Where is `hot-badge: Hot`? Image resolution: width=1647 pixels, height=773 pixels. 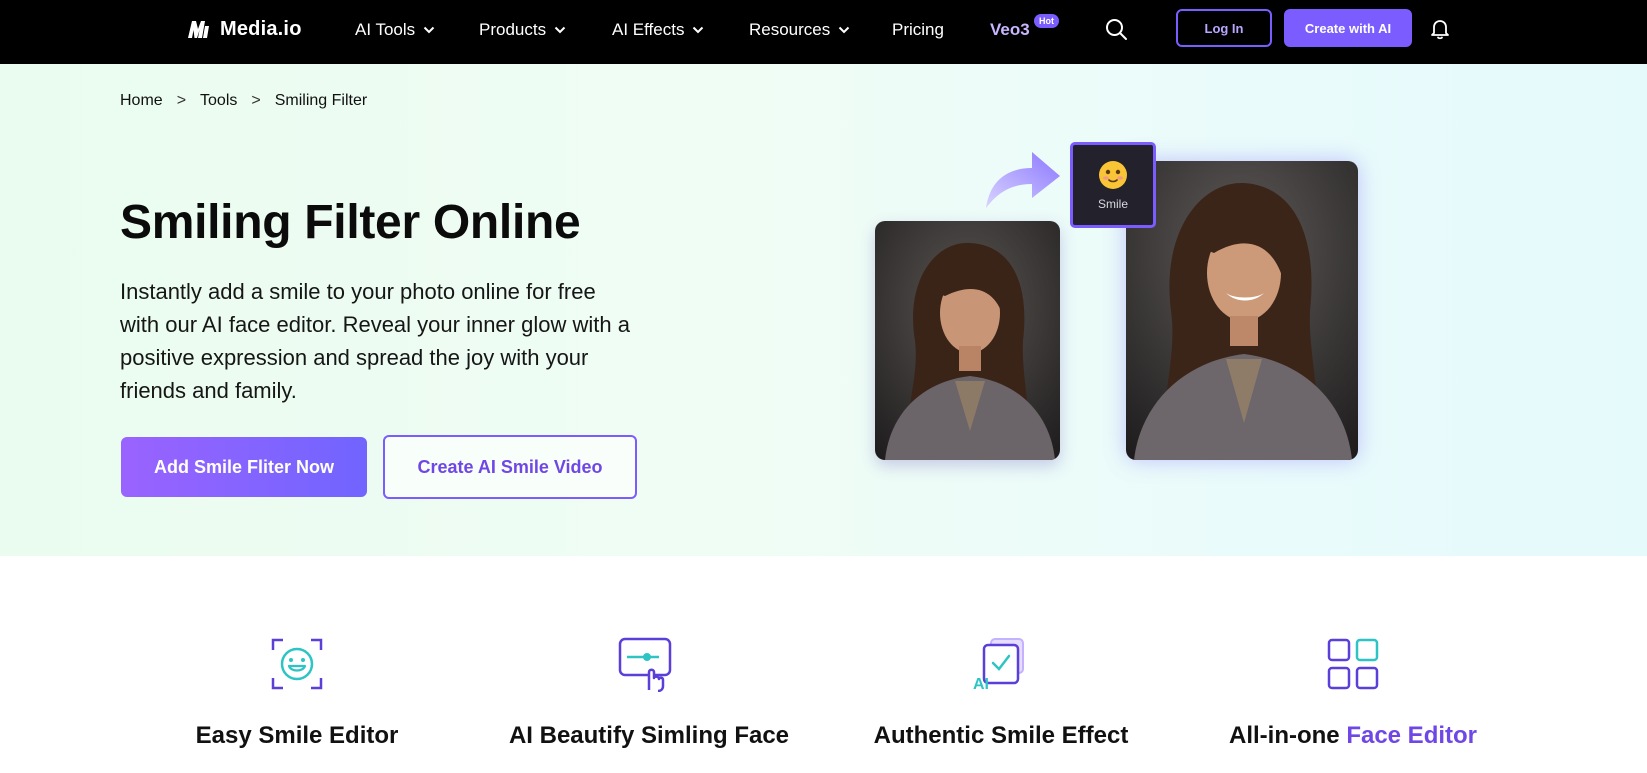 hot-badge: Hot is located at coordinates (1046, 21).